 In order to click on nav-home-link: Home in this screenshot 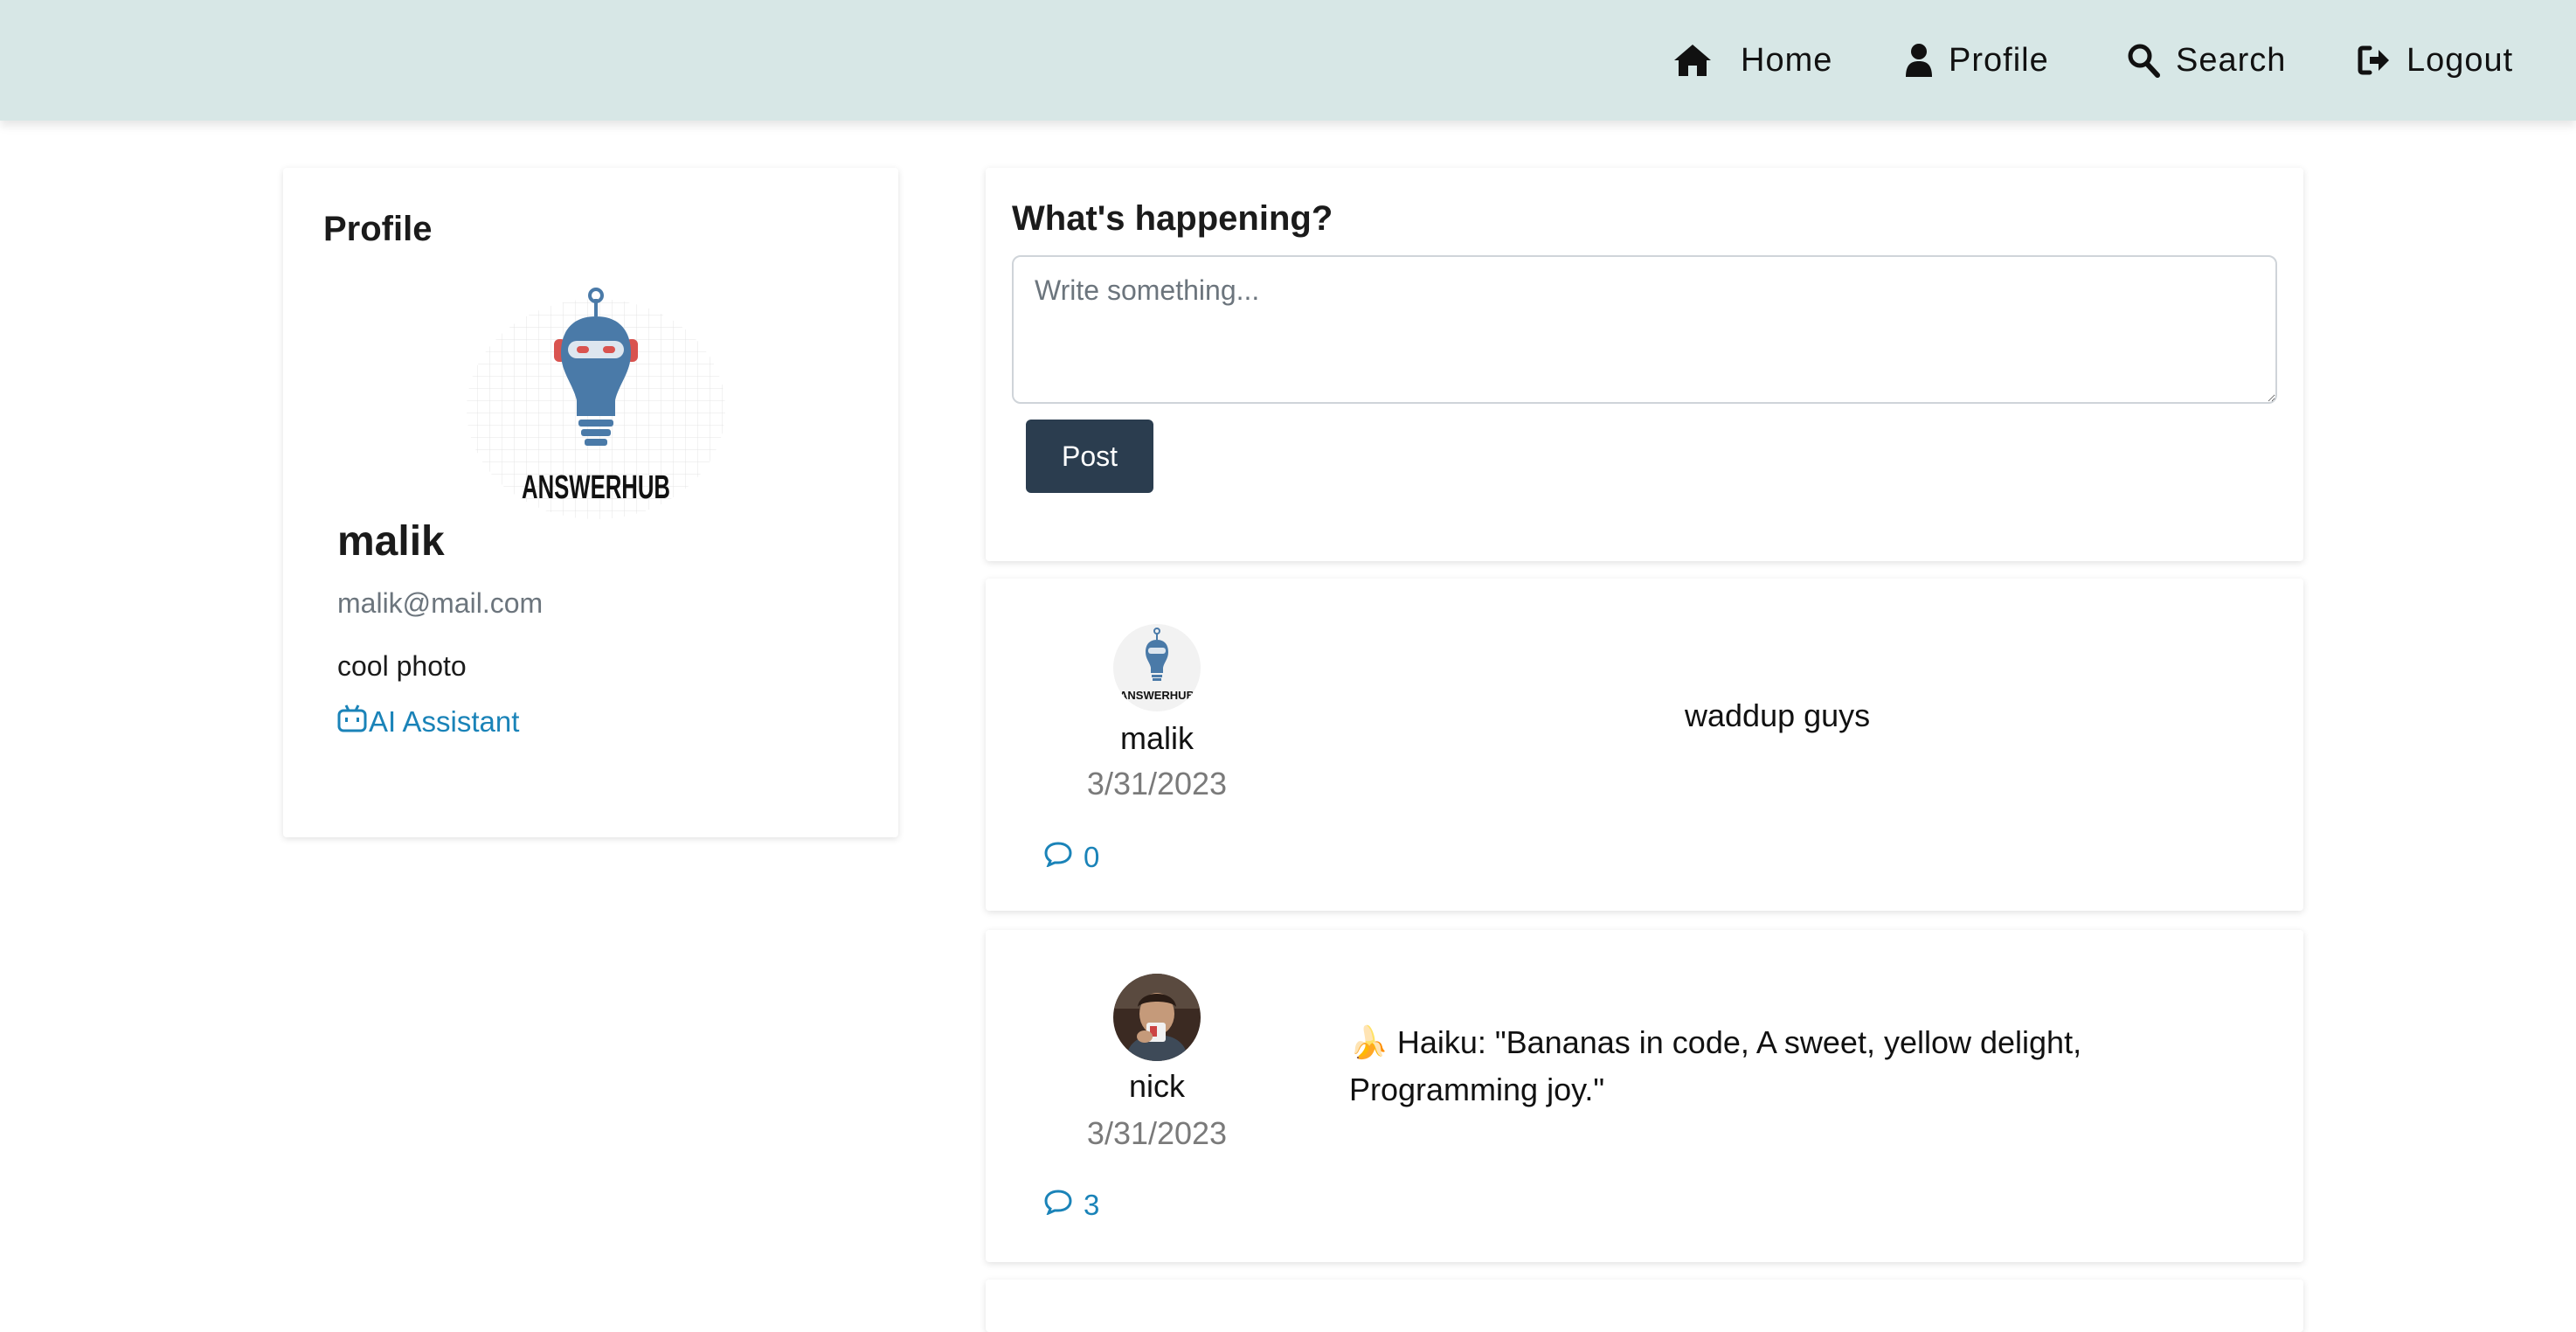, I will do `click(1752, 60)`.